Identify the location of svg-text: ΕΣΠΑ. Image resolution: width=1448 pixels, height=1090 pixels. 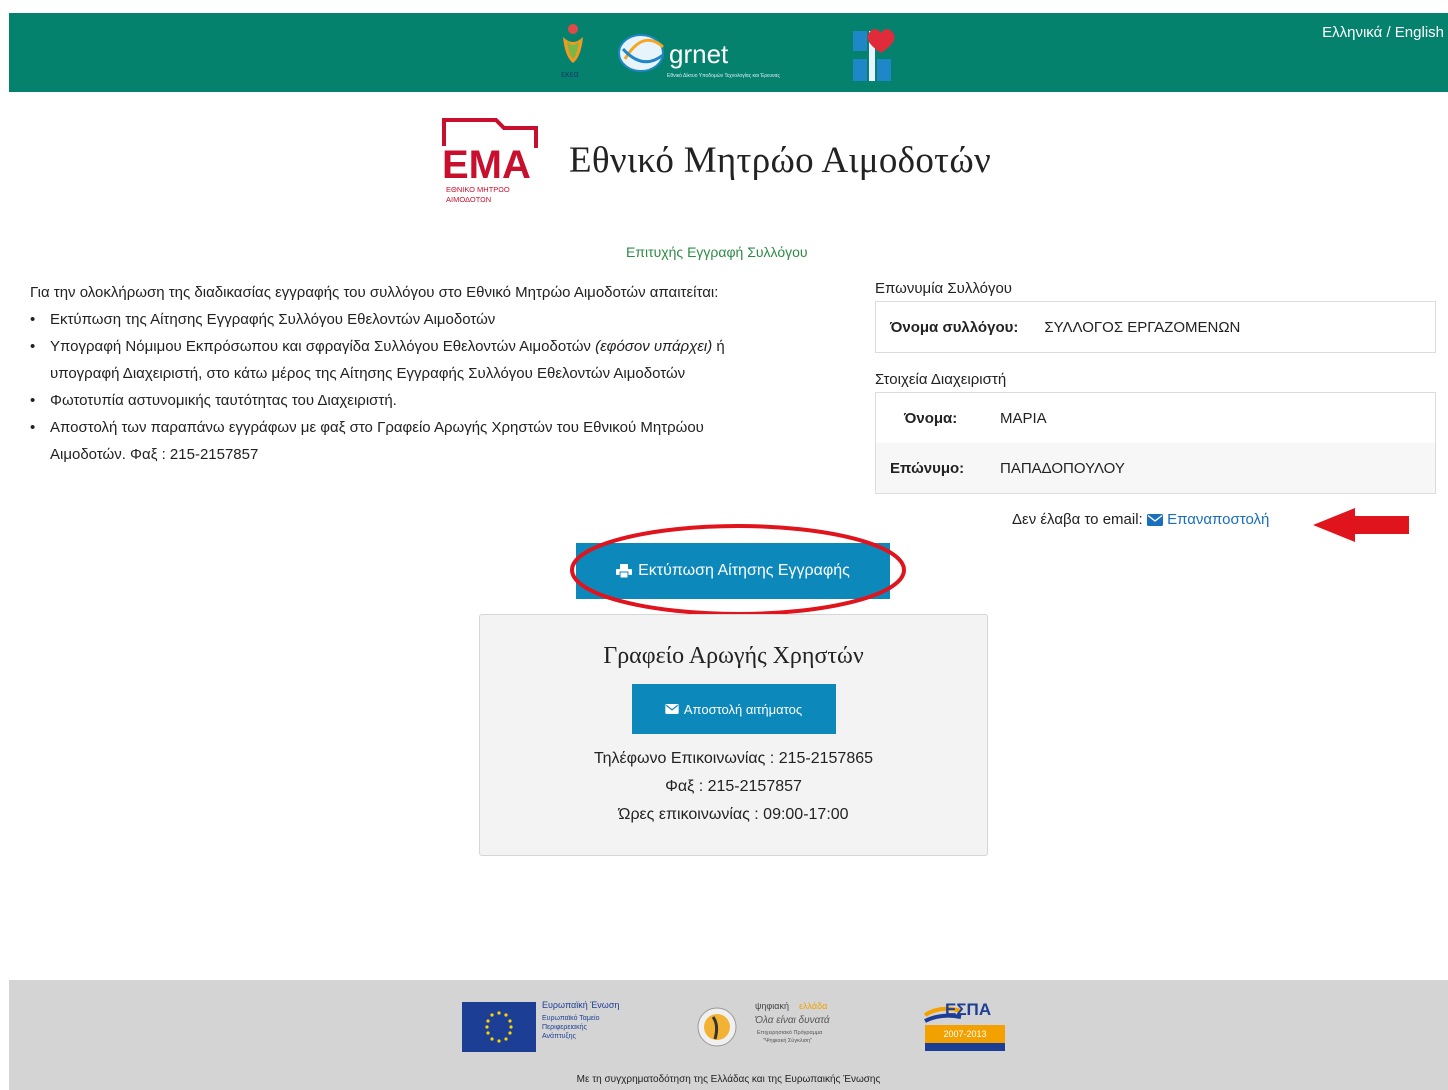
(968, 1009).